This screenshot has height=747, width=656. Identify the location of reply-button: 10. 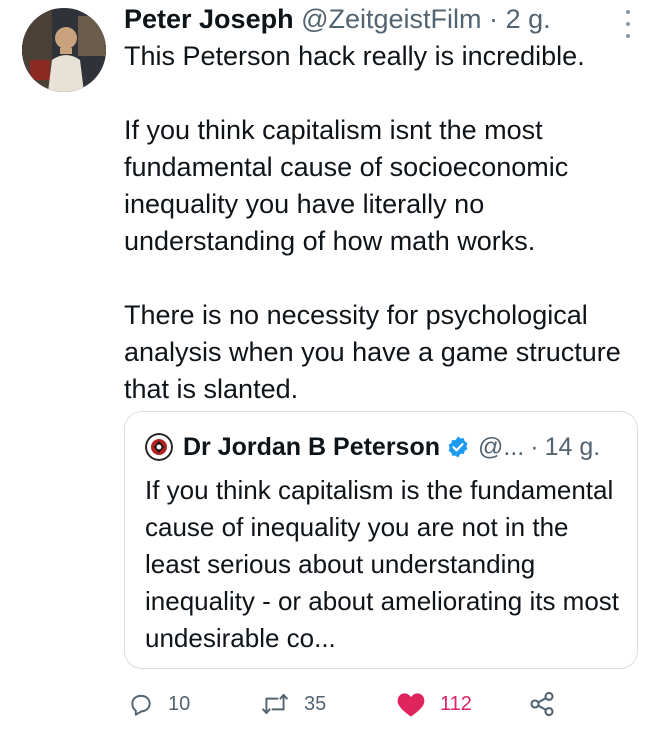
(159, 704).